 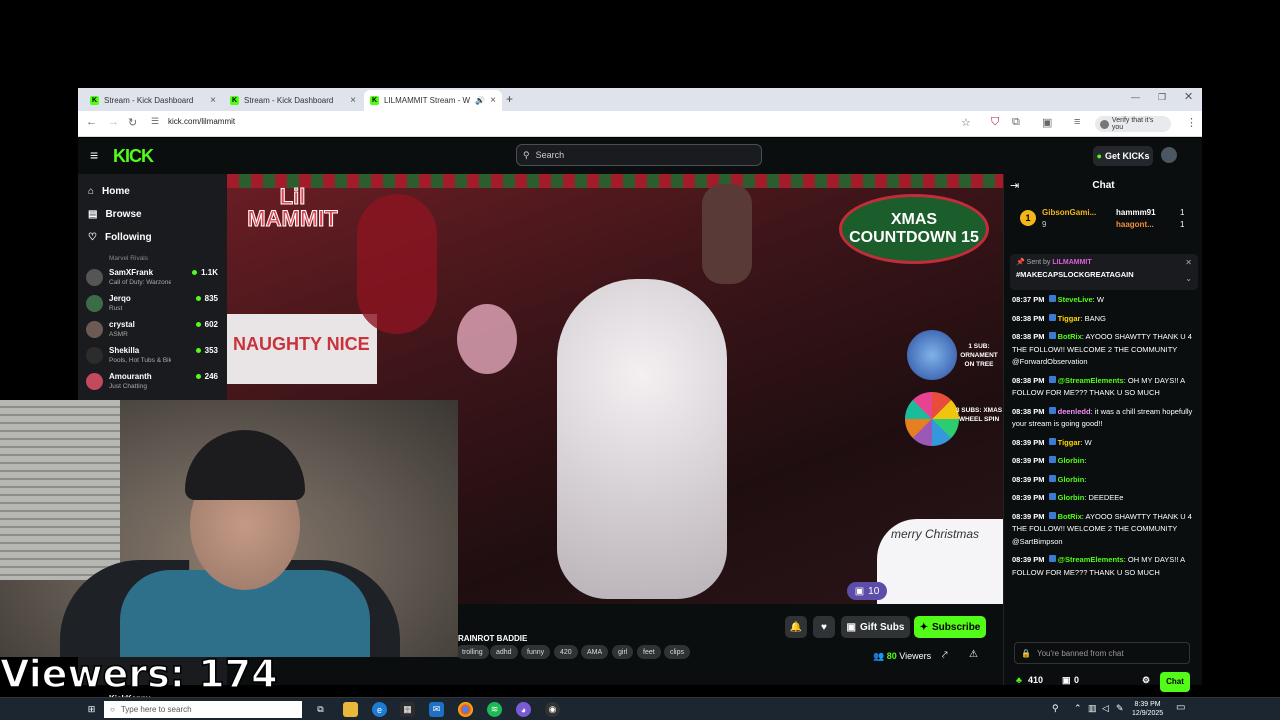 I want to click on spotify-icon: ≋, so click(x=494, y=709).